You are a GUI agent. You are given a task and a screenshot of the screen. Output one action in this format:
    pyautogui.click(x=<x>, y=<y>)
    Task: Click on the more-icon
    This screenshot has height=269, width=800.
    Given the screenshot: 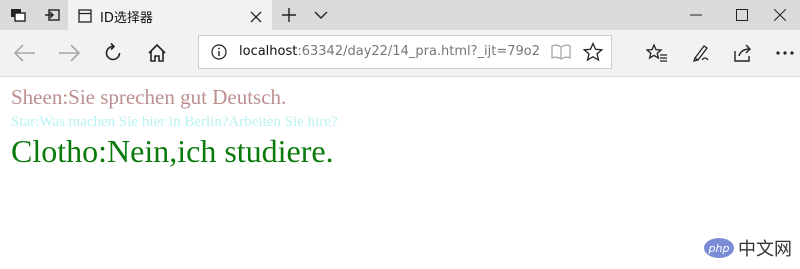 What is the action you would take?
    pyautogui.click(x=785, y=53)
    